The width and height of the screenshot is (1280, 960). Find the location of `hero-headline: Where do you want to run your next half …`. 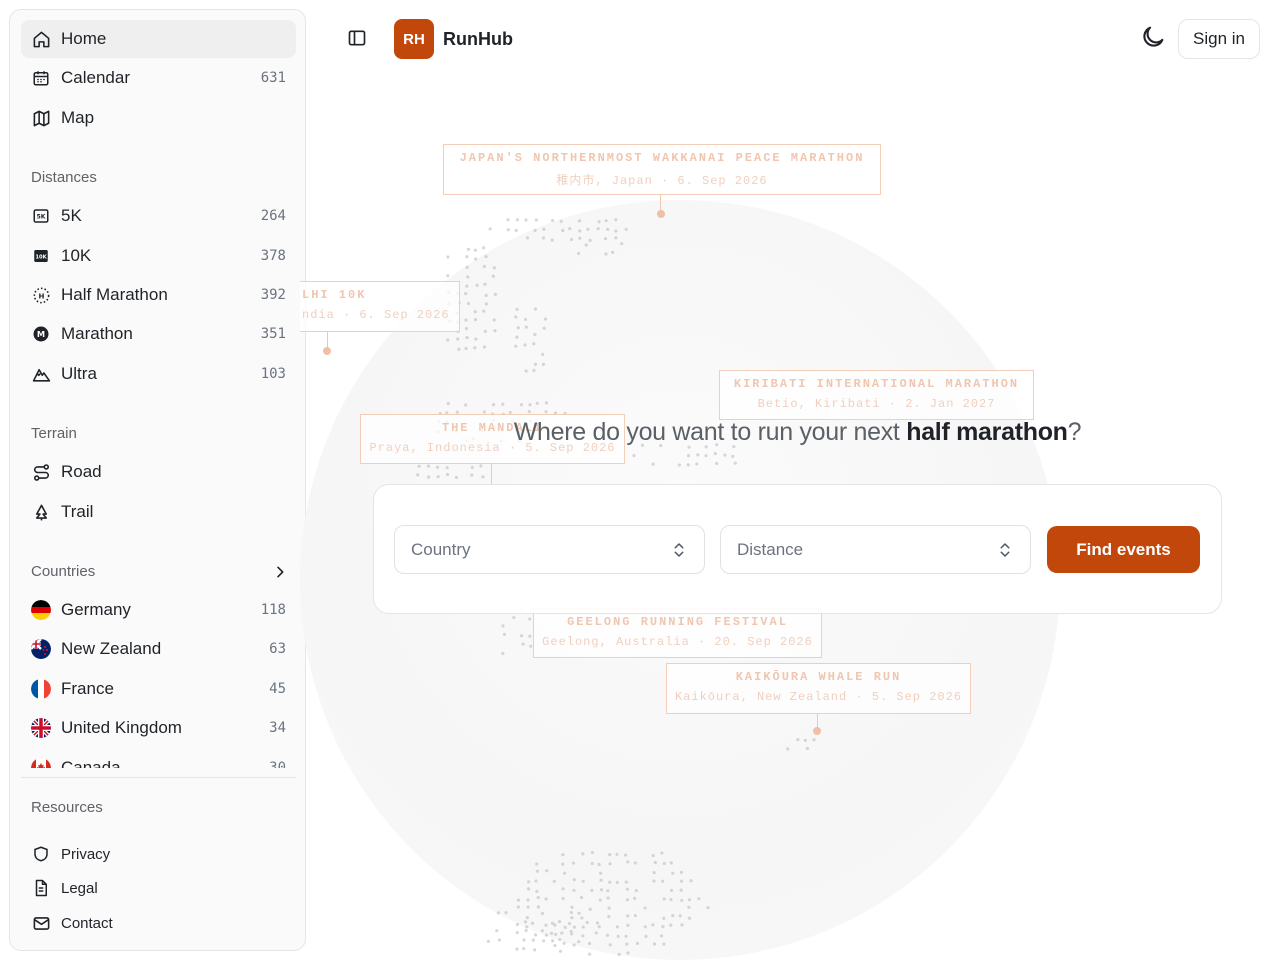

hero-headline: Where do you want to run your next half … is located at coordinates (790, 432).